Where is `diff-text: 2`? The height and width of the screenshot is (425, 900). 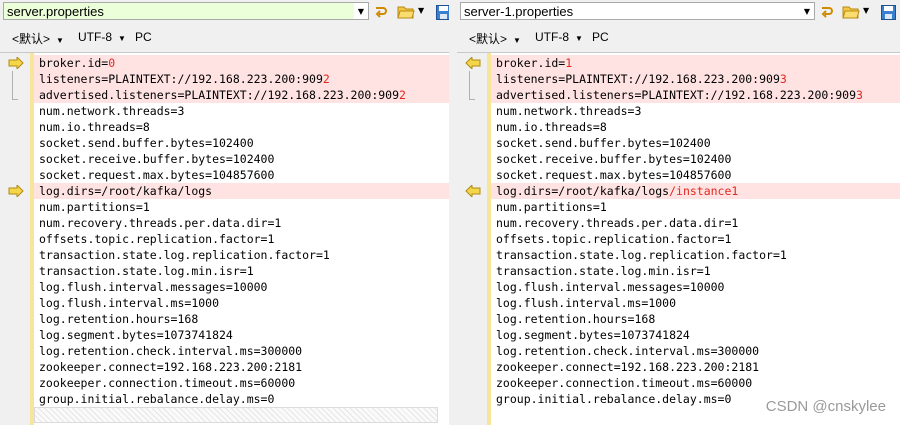
diff-text: 2 is located at coordinates (402, 95).